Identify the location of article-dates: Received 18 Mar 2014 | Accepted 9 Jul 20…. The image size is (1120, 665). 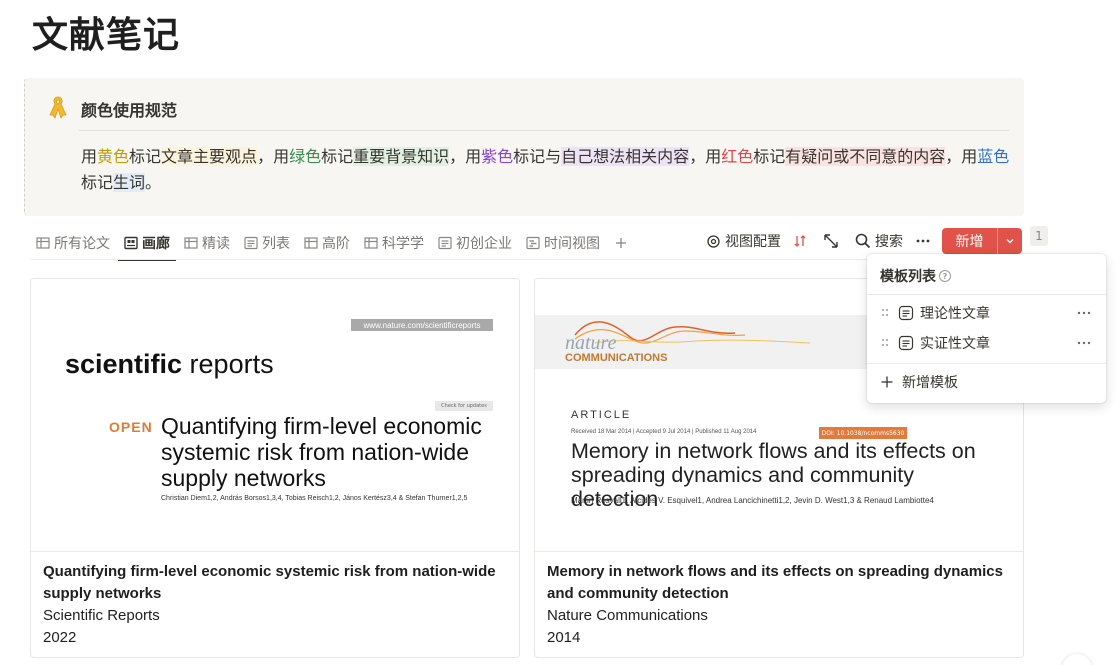
(664, 432).